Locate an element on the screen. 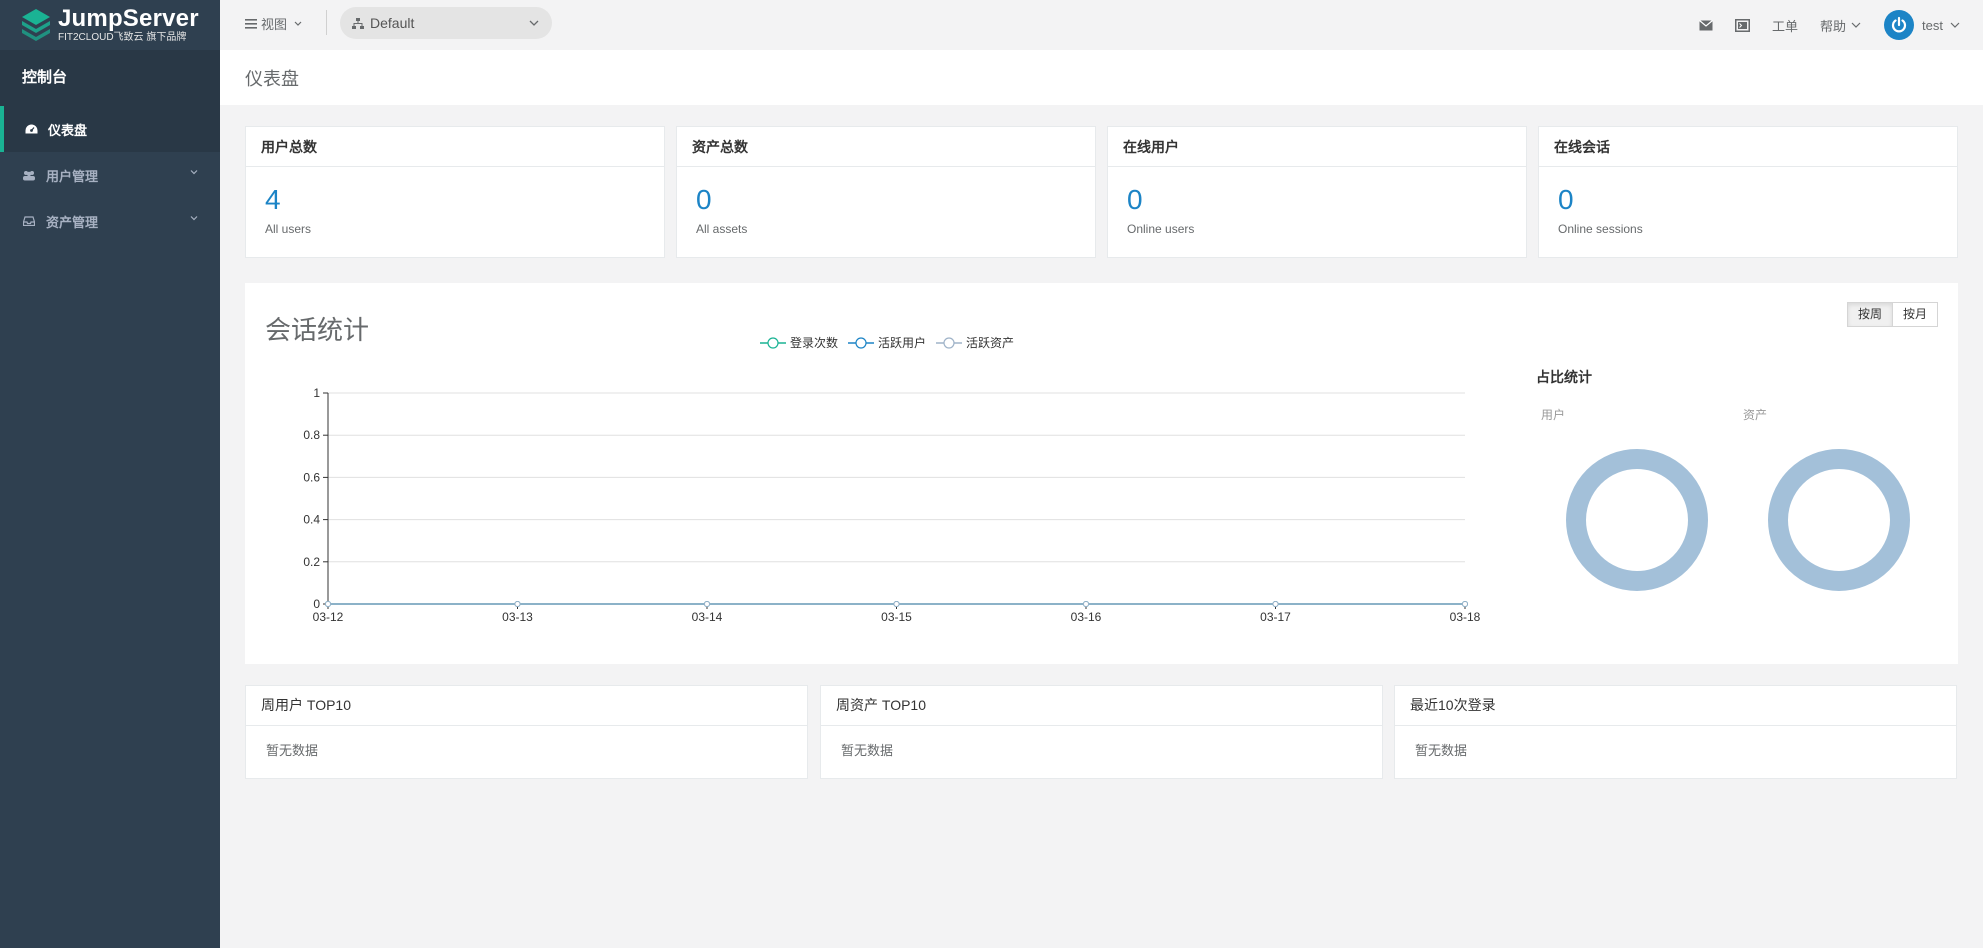 This screenshot has width=1983, height=948. jumpserver-logo-icon is located at coordinates (36, 25).